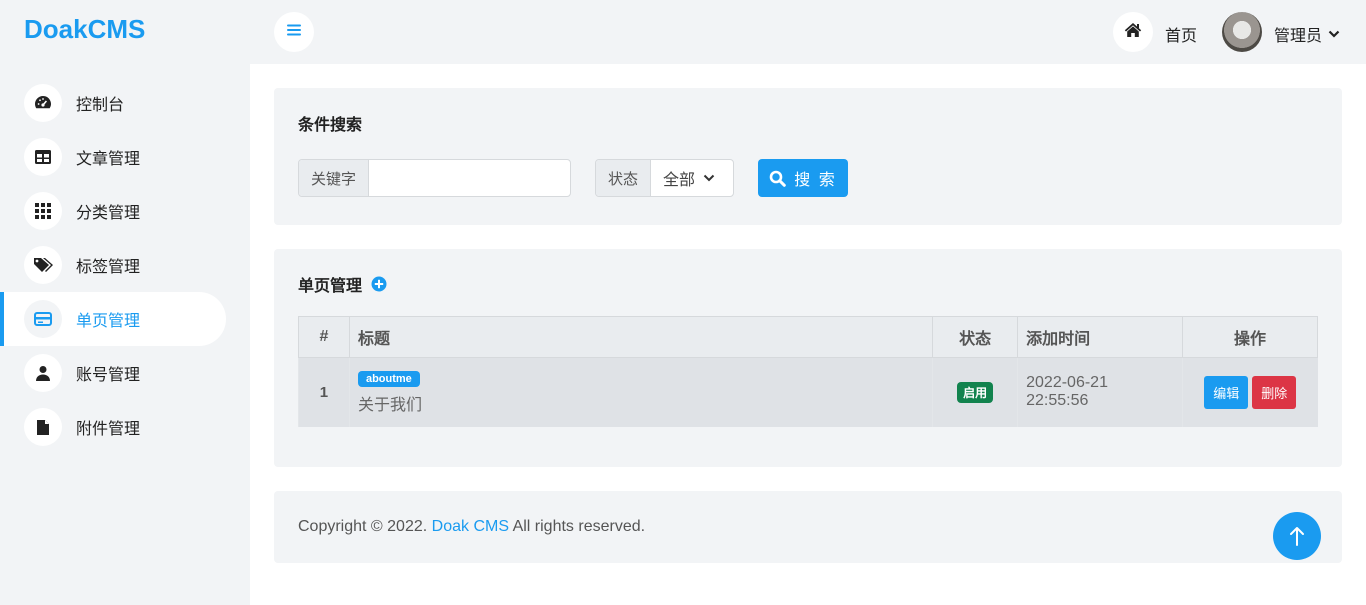 The height and width of the screenshot is (605, 1366). I want to click on hamburger-icon, so click(294, 32).